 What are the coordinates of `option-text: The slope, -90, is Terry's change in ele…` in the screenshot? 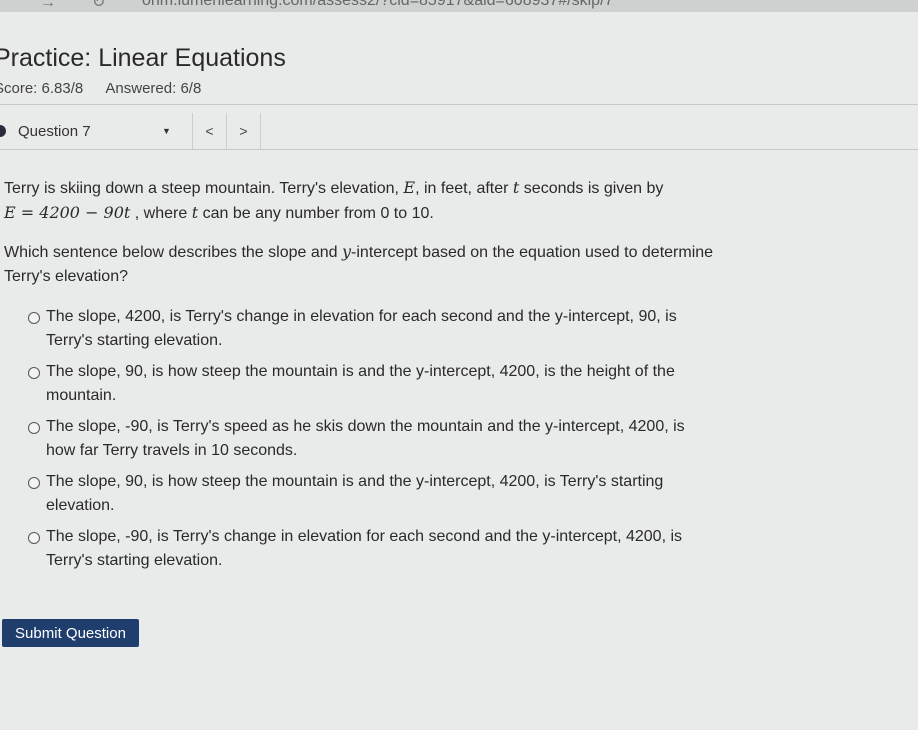 It's located at (364, 548).